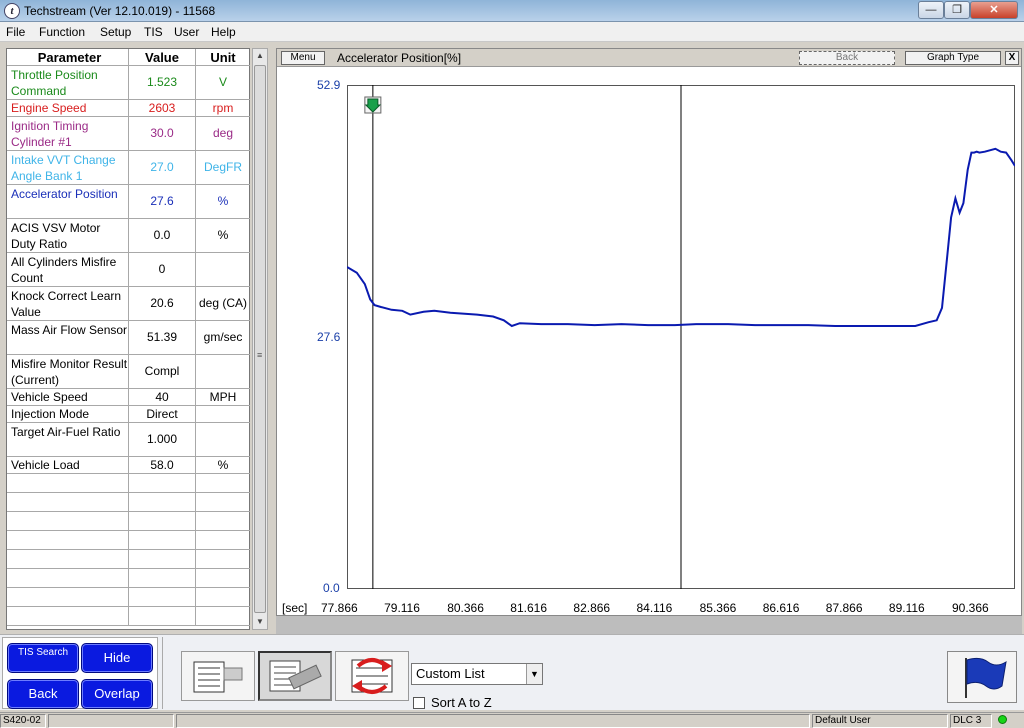  What do you see at coordinates (117, 658) in the screenshot?
I see `hide-button: Hide` at bounding box center [117, 658].